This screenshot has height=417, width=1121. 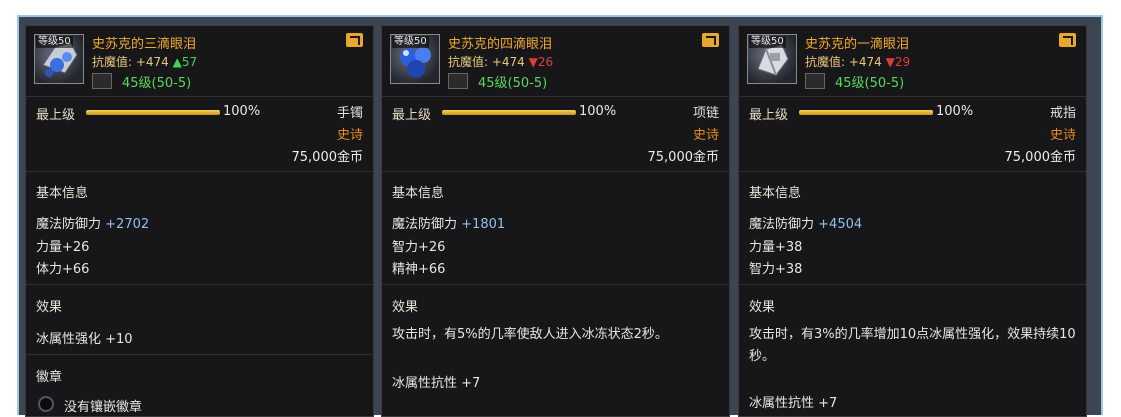 What do you see at coordinates (912, 345) in the screenshot?
I see `effect-line: 攻击时，有3%的几率增加10点冰属性强化，效果持续10秒。` at bounding box center [912, 345].